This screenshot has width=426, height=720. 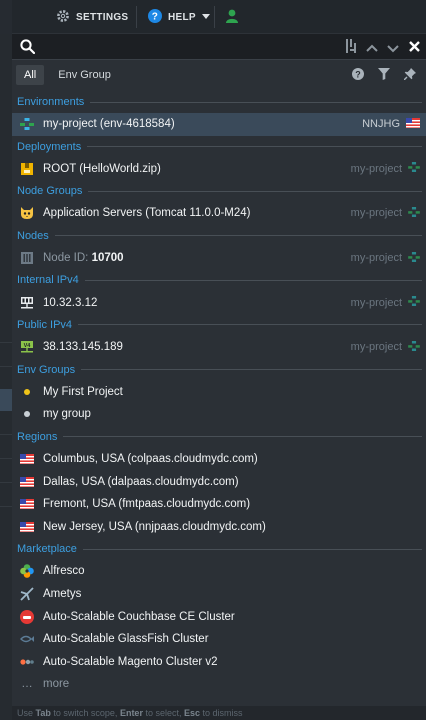 I want to click on env-group-name: my group, so click(x=67, y=414).